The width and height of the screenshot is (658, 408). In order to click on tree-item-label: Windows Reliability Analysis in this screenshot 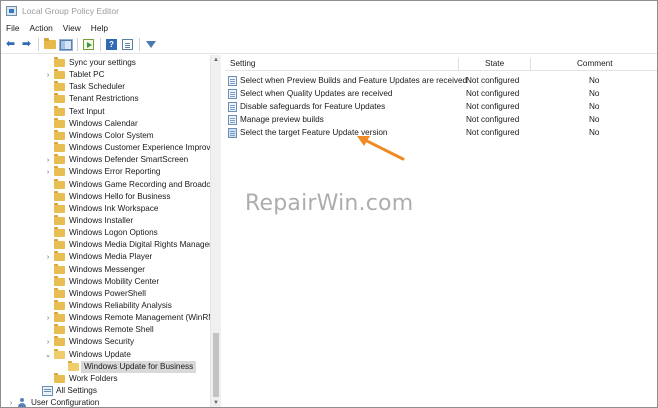, I will do `click(120, 305)`.